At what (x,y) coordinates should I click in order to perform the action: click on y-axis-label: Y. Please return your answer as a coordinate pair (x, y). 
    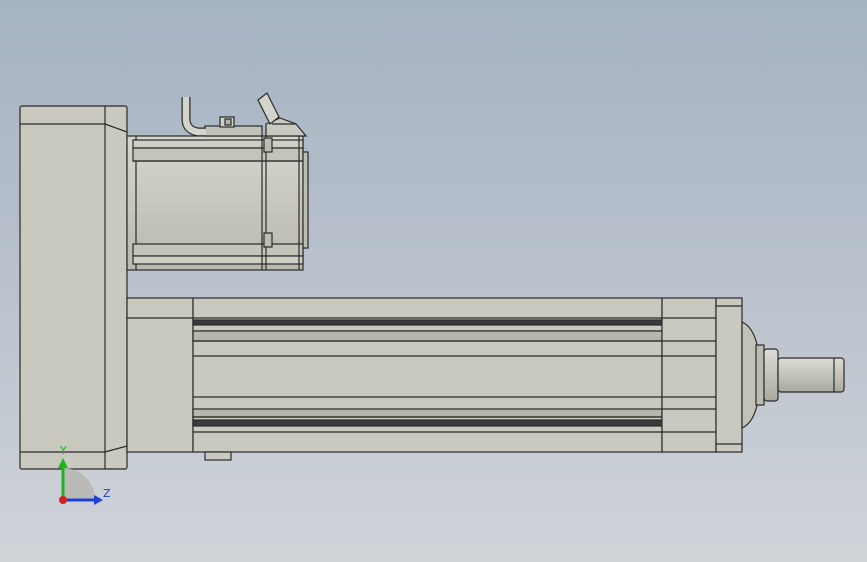
    Looking at the image, I should click on (63, 450).